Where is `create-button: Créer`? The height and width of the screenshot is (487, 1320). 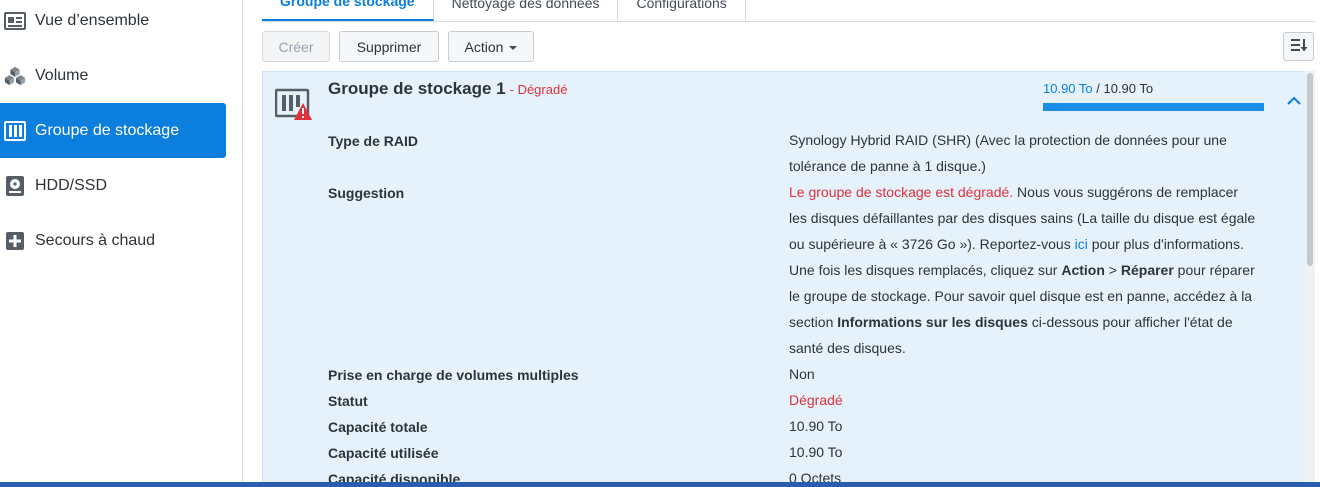 create-button: Créer is located at coordinates (296, 46).